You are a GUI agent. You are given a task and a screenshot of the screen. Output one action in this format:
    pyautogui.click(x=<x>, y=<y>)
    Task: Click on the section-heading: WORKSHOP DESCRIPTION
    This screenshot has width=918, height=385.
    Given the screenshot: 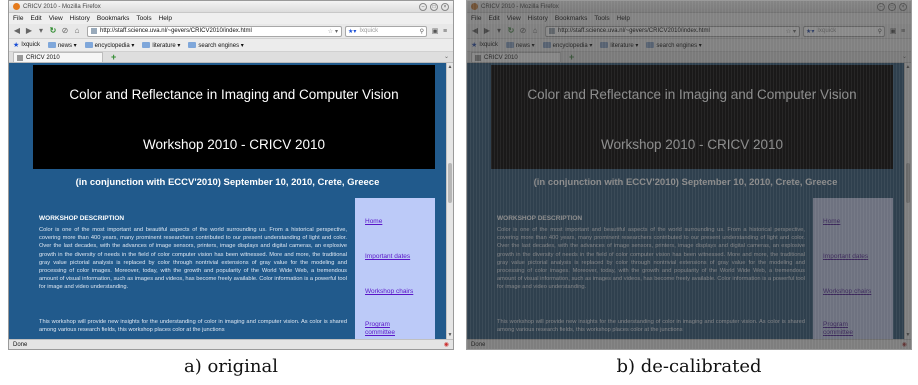 What is the action you would take?
    pyautogui.click(x=82, y=218)
    